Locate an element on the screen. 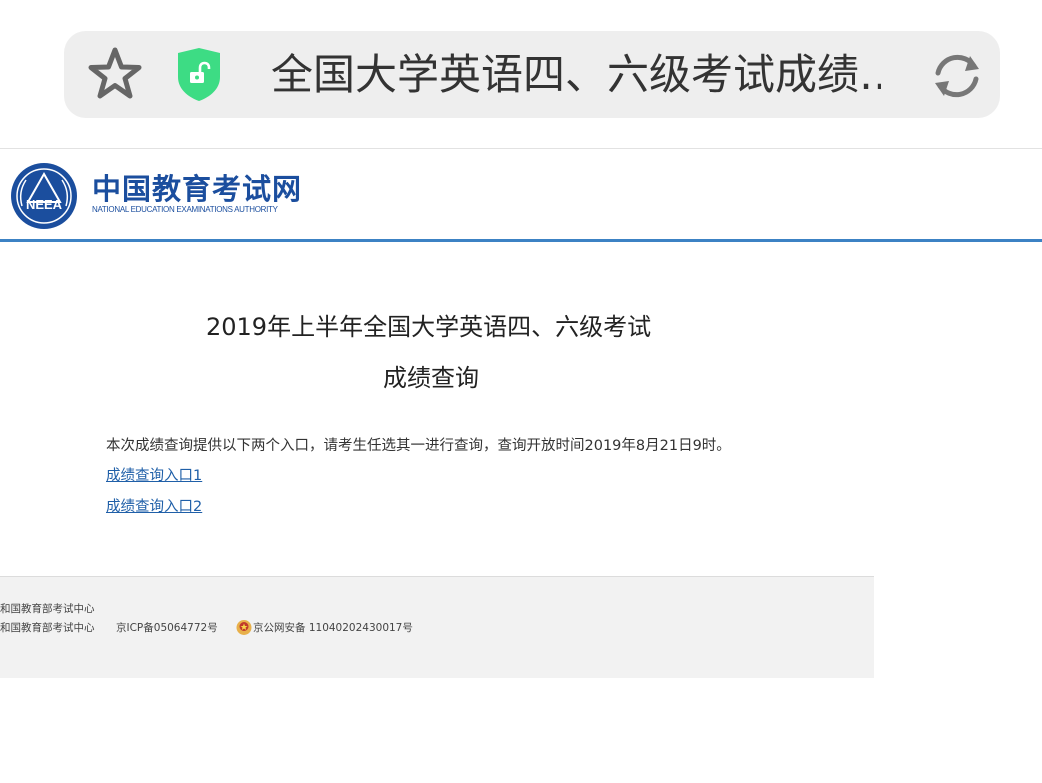 The width and height of the screenshot is (1042, 783). footer-org-line2: 和国教育部考试中心 is located at coordinates (47, 628).